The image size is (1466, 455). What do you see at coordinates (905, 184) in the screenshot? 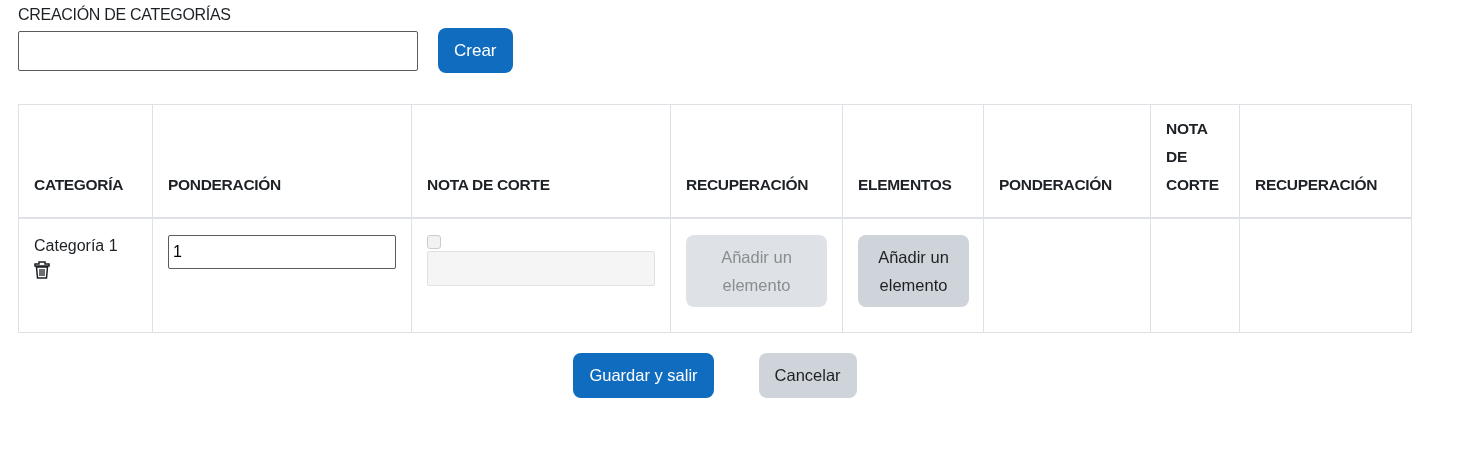
I see `column-header: ELEMENTOS` at bounding box center [905, 184].